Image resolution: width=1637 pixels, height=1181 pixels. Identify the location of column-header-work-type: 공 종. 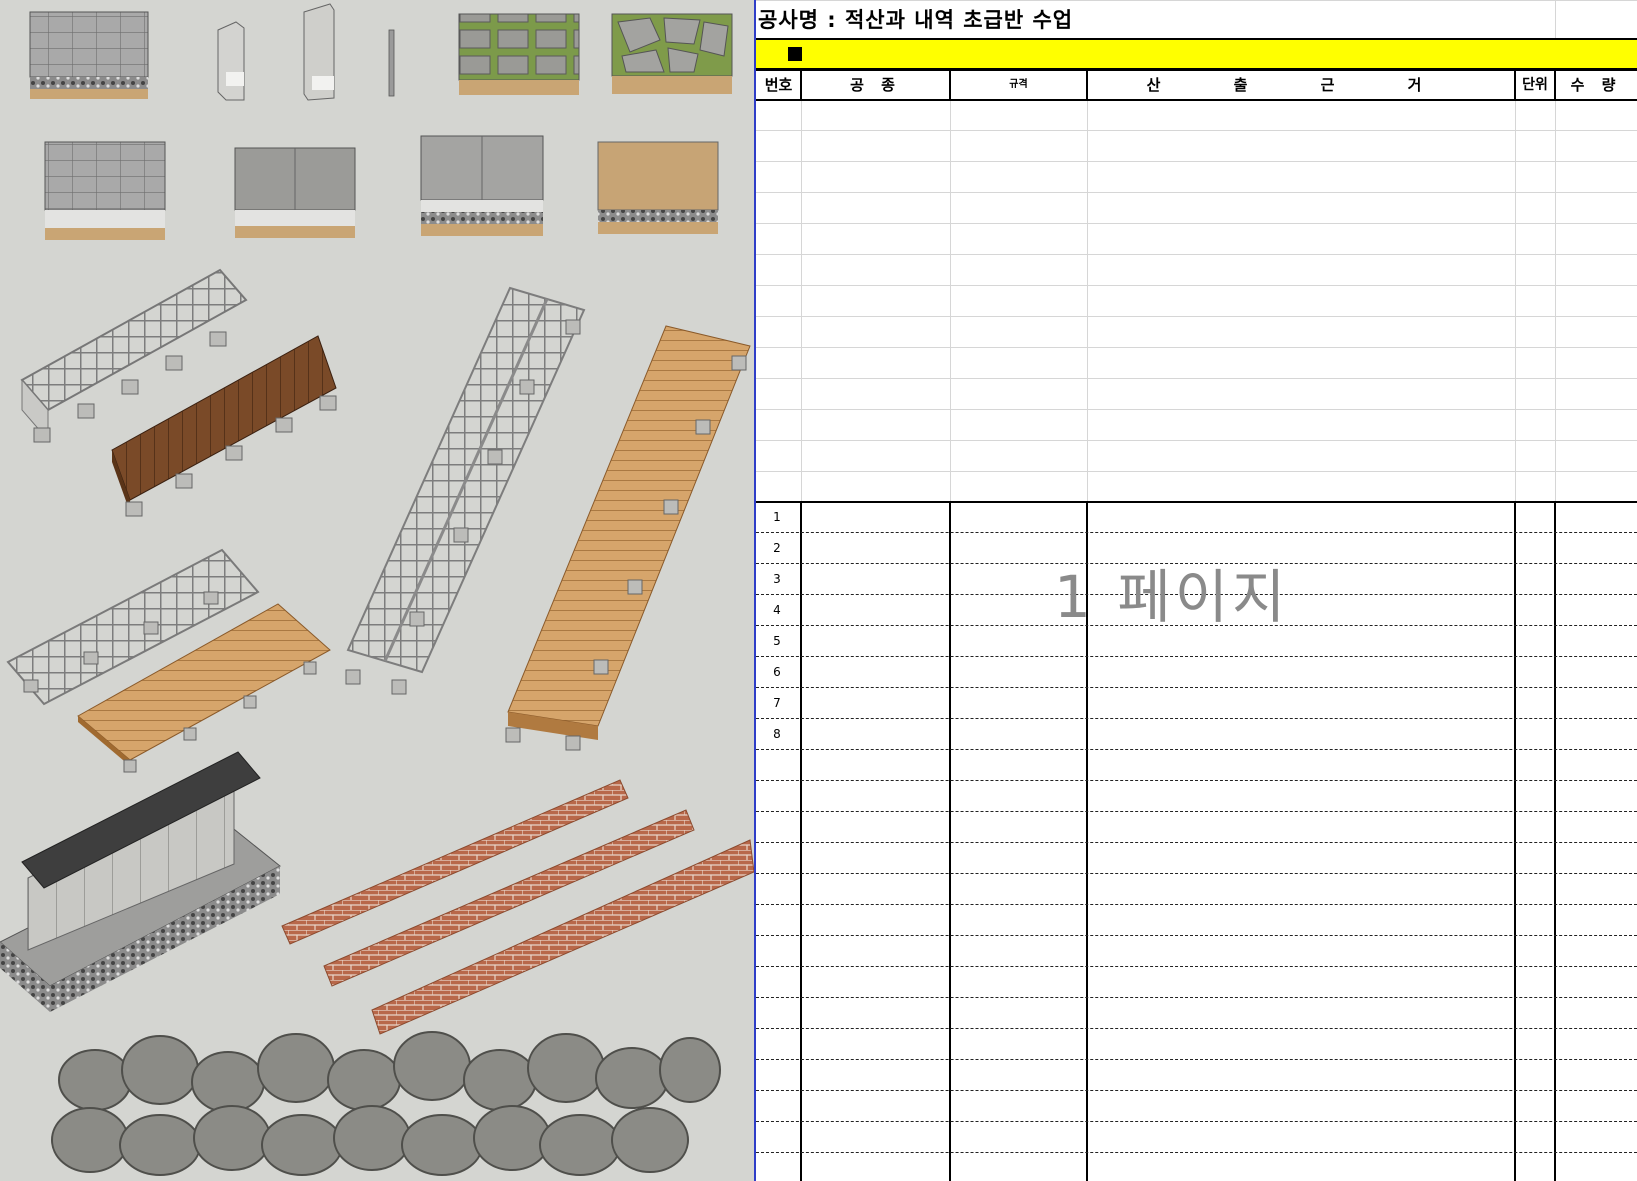
(875, 85).